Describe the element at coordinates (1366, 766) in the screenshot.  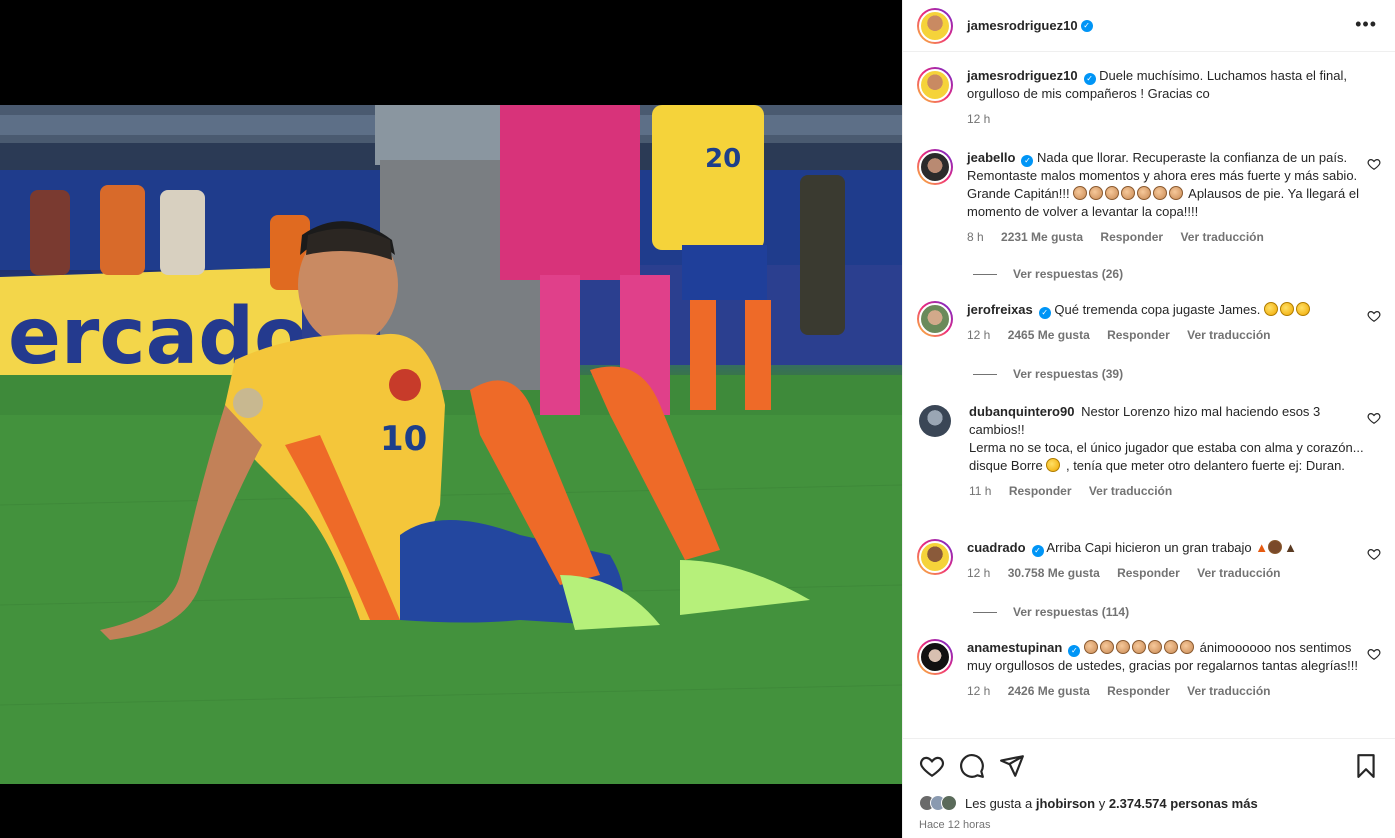
I see `save-bookmark-icon` at that location.